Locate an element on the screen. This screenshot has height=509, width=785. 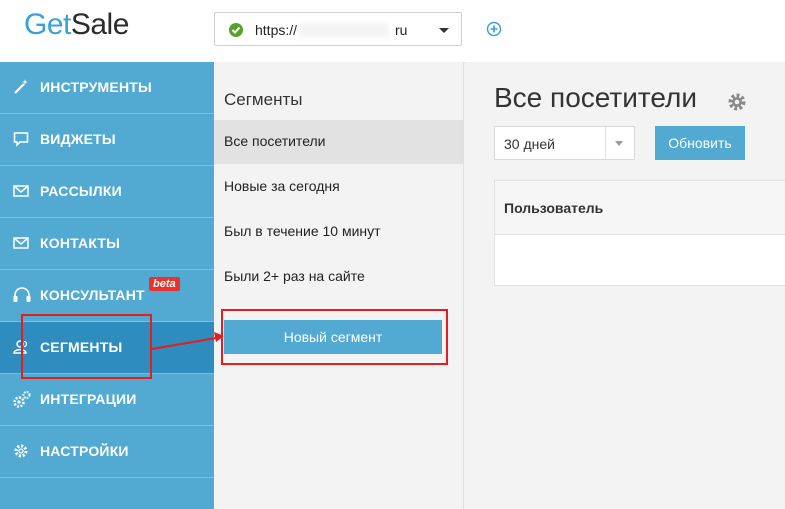
verified-check-icon is located at coordinates (236, 30).